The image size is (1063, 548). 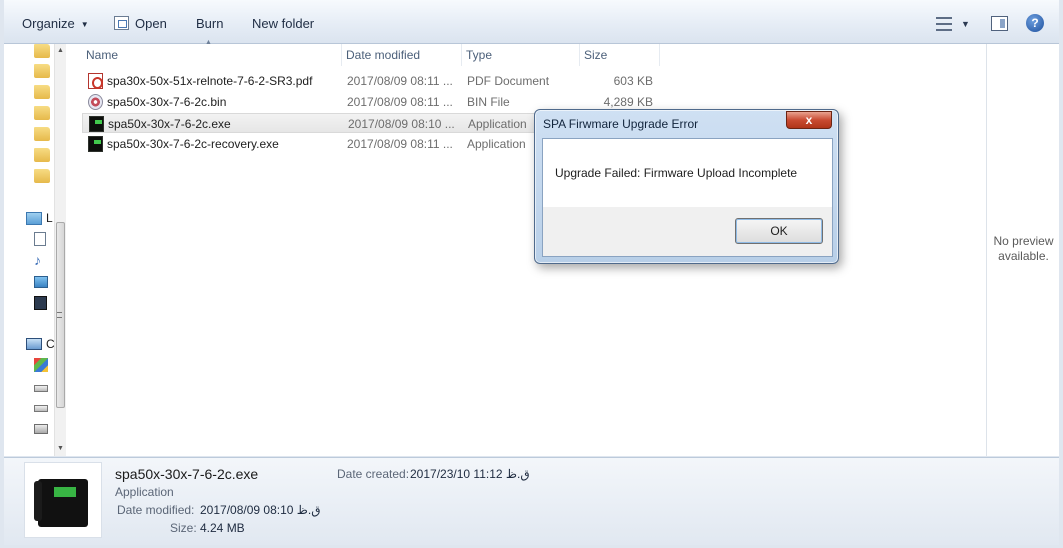 I want to click on open-label: Open, so click(x=151, y=23).